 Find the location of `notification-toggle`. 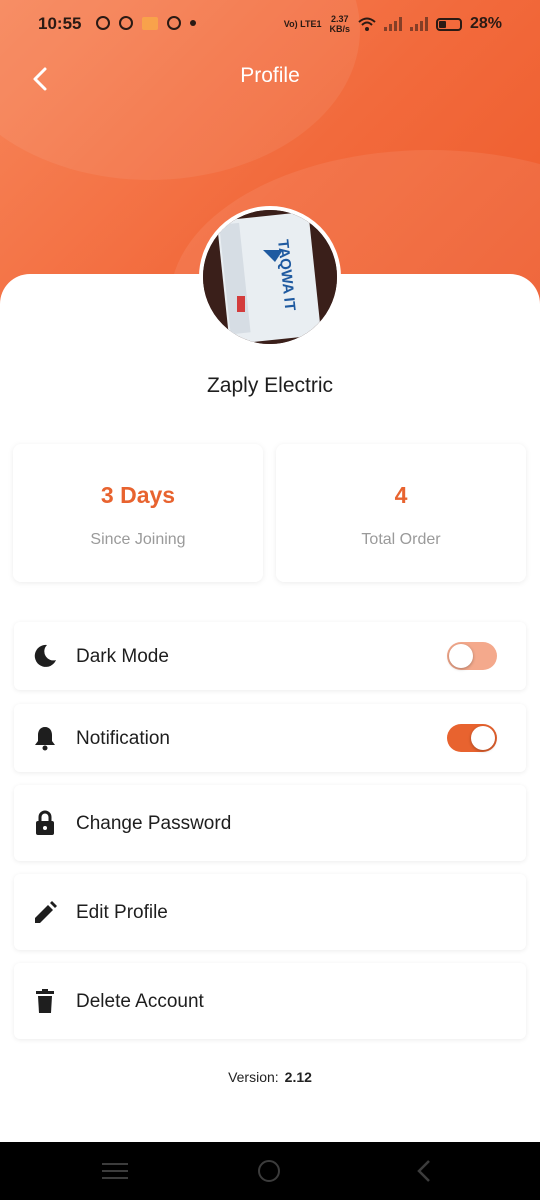

notification-toggle is located at coordinates (472, 738).